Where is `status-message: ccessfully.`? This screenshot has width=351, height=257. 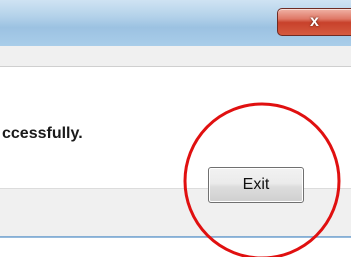 status-message: ccessfully. is located at coordinates (42, 133).